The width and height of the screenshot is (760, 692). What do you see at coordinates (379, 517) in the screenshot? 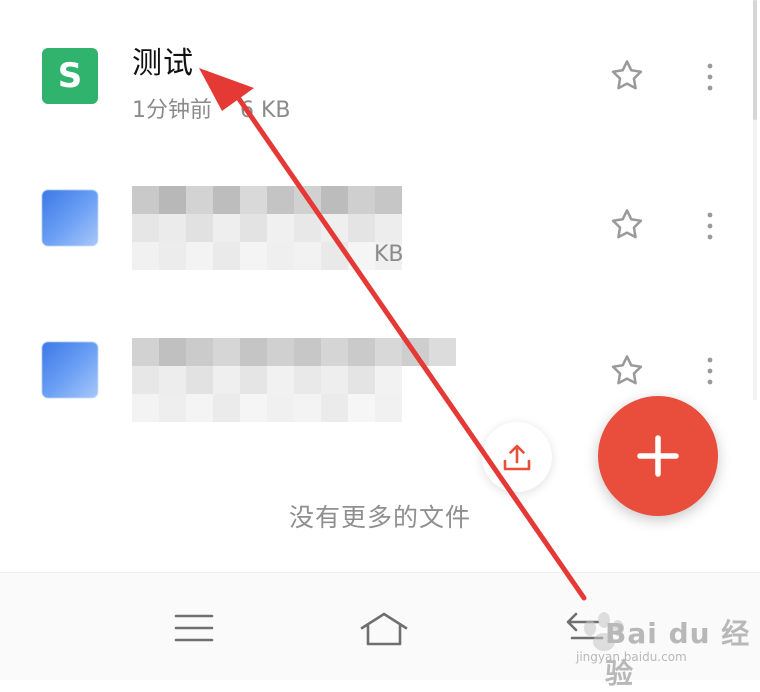
I see `no-more-files-label: 没有更多的文件` at bounding box center [379, 517].